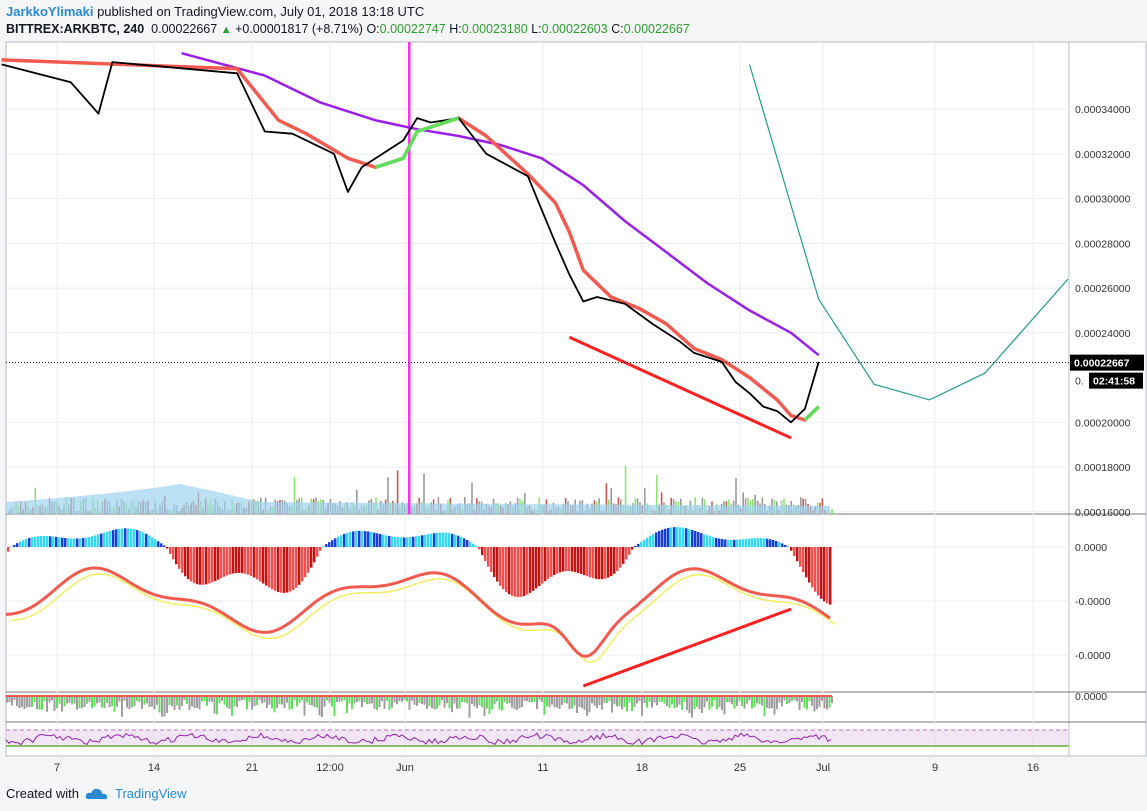 This screenshot has width=1147, height=811. What do you see at coordinates (1103, 513) in the screenshot?
I see `price-tick-label: 0.00016000` at bounding box center [1103, 513].